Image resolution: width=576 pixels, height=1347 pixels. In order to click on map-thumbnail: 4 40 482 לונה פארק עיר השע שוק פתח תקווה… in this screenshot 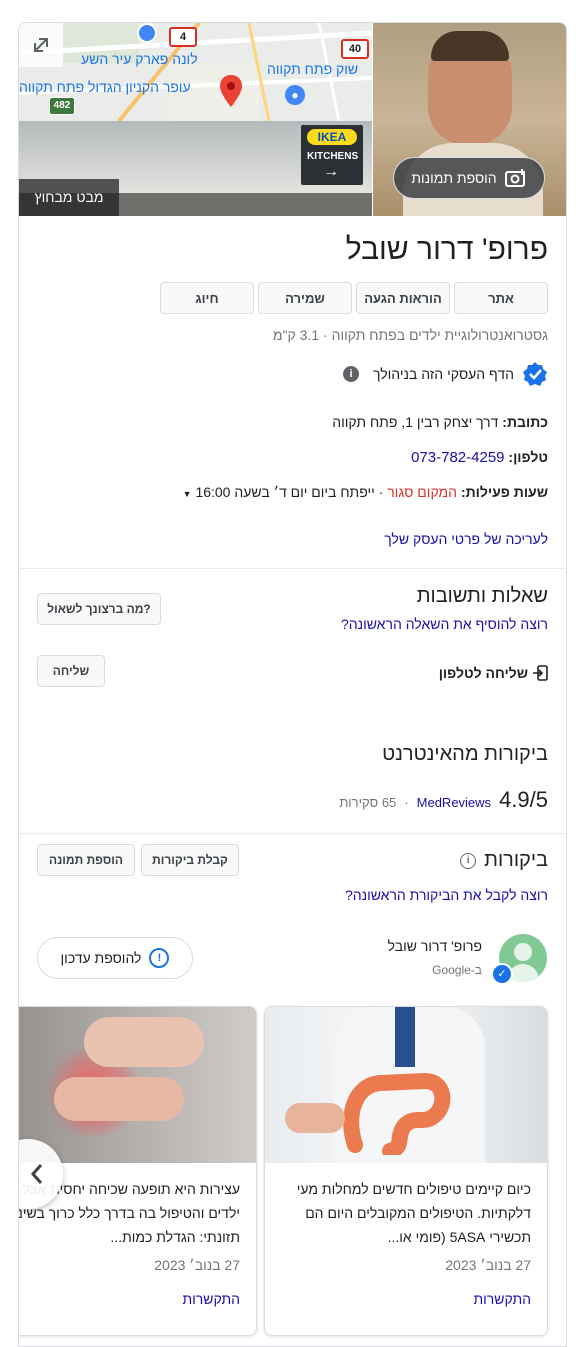, I will do `click(195, 72)`.